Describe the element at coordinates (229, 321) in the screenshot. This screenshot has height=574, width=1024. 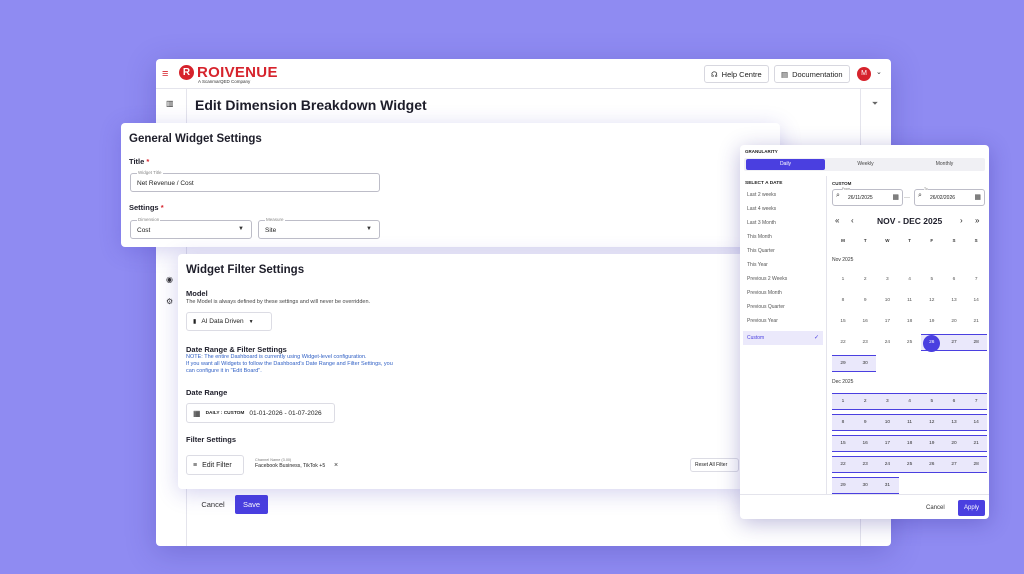
I see `model-select: ▮ AI Data Driven ▼` at that location.